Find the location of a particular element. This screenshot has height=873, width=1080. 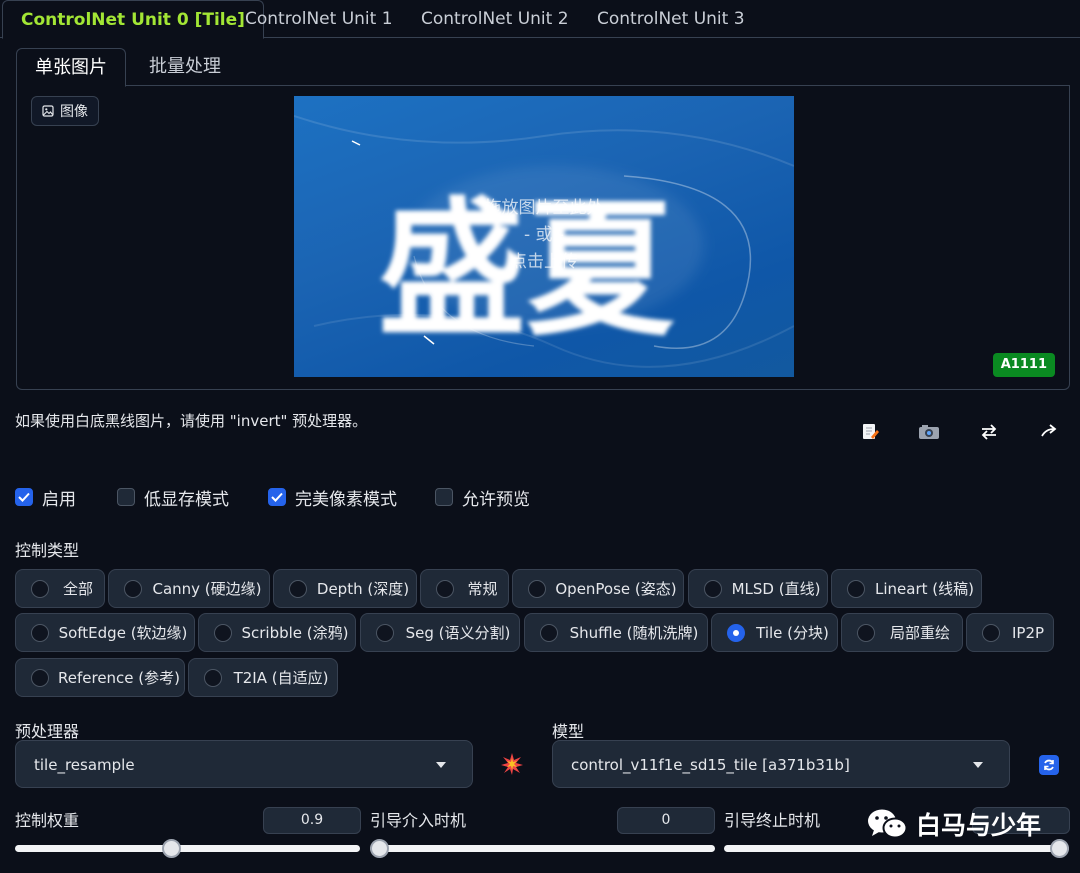

preprocessor-value: tile_resample is located at coordinates (84, 765).